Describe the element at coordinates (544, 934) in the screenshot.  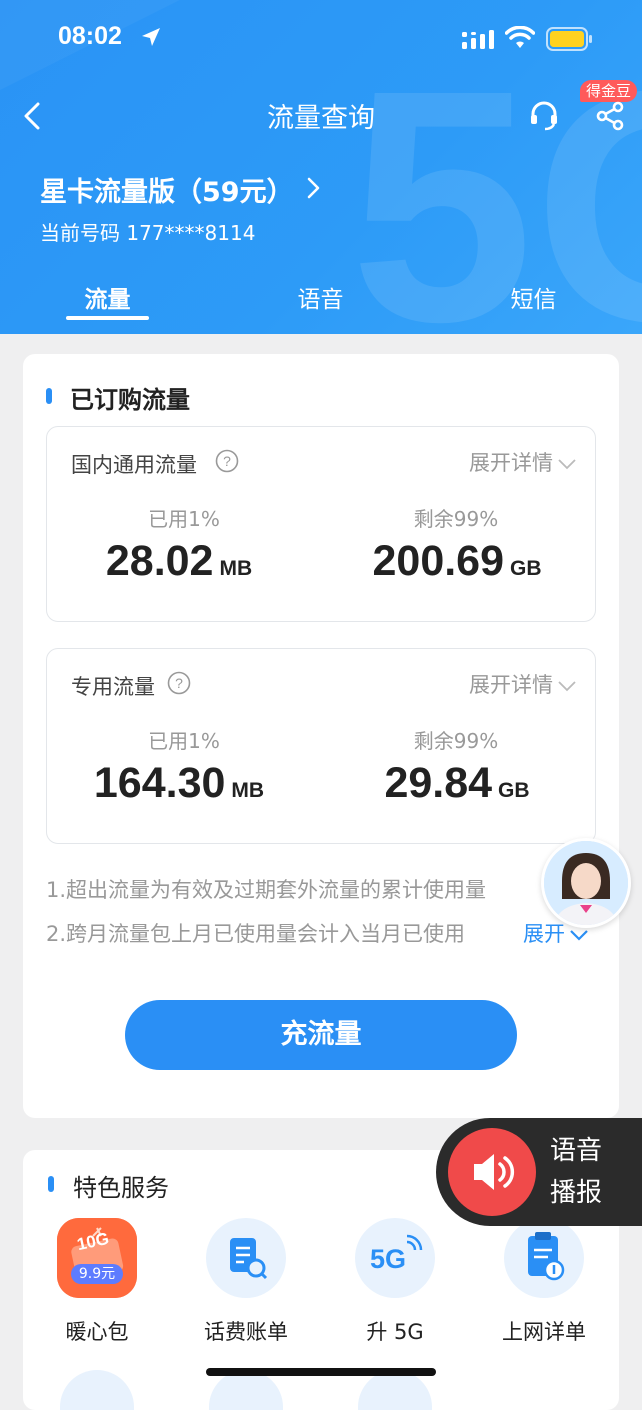
I see `expand-notes-label: 展开` at that location.